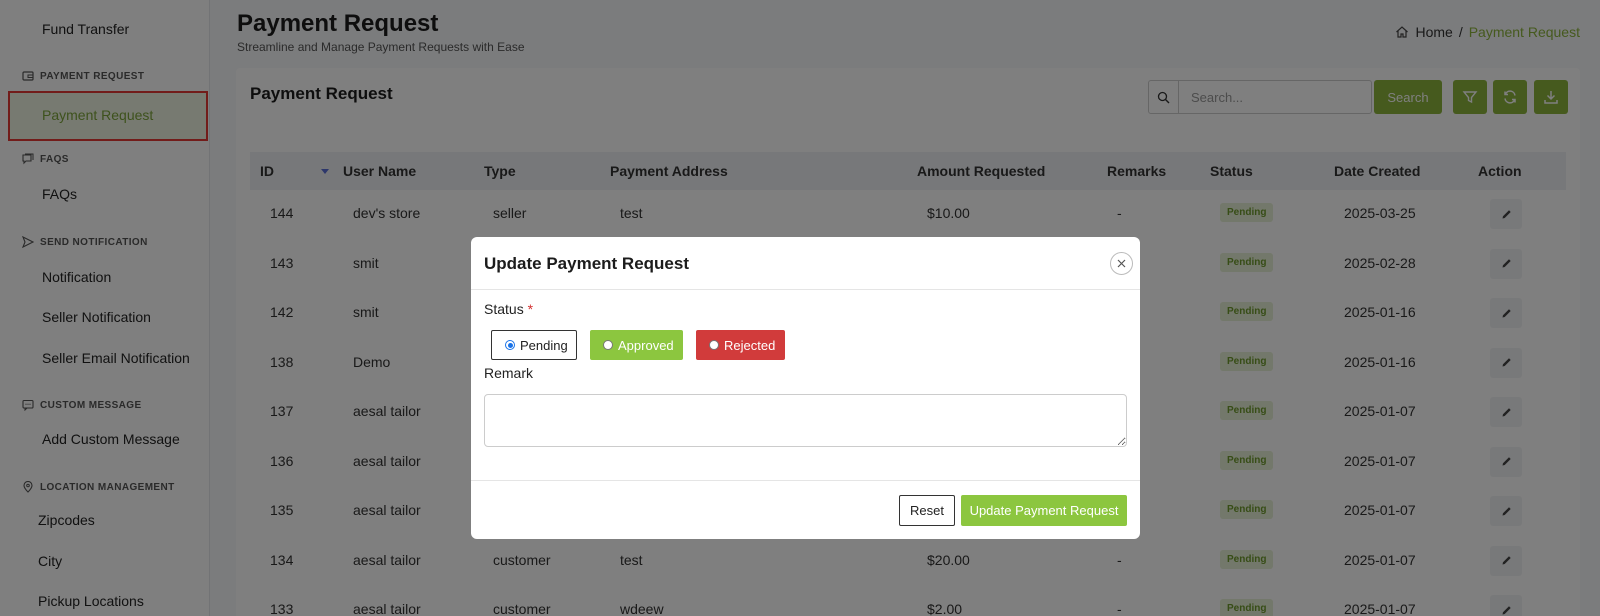  I want to click on modal-header: Update Payment Request, so click(805, 263).